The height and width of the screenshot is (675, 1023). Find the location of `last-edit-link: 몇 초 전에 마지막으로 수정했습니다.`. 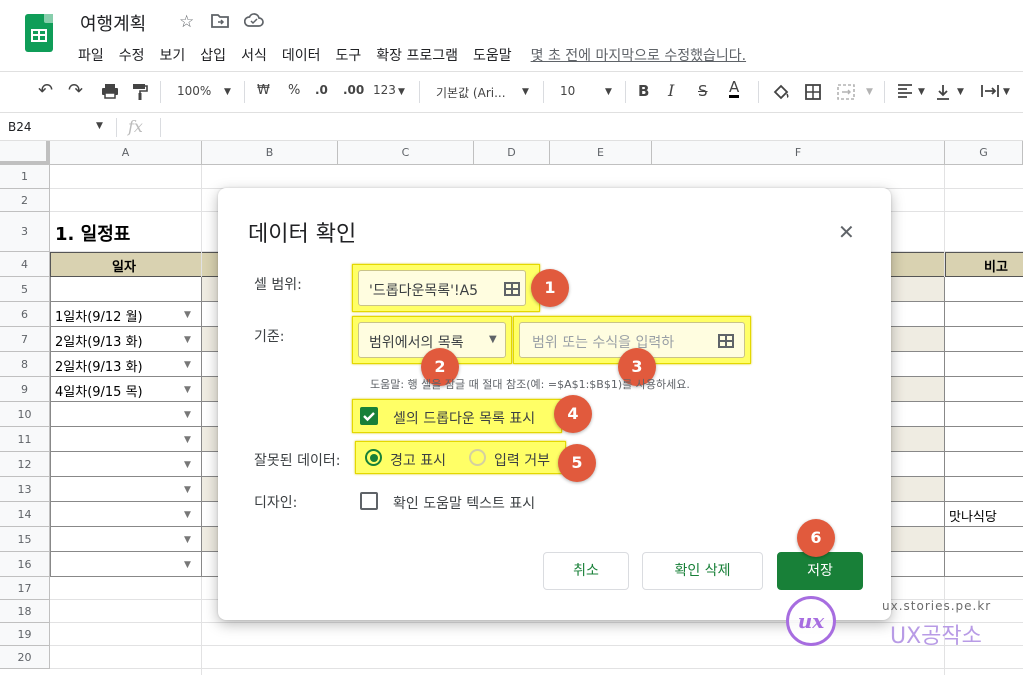

last-edit-link: 몇 초 전에 마지막으로 수정했습니다. is located at coordinates (638, 55).